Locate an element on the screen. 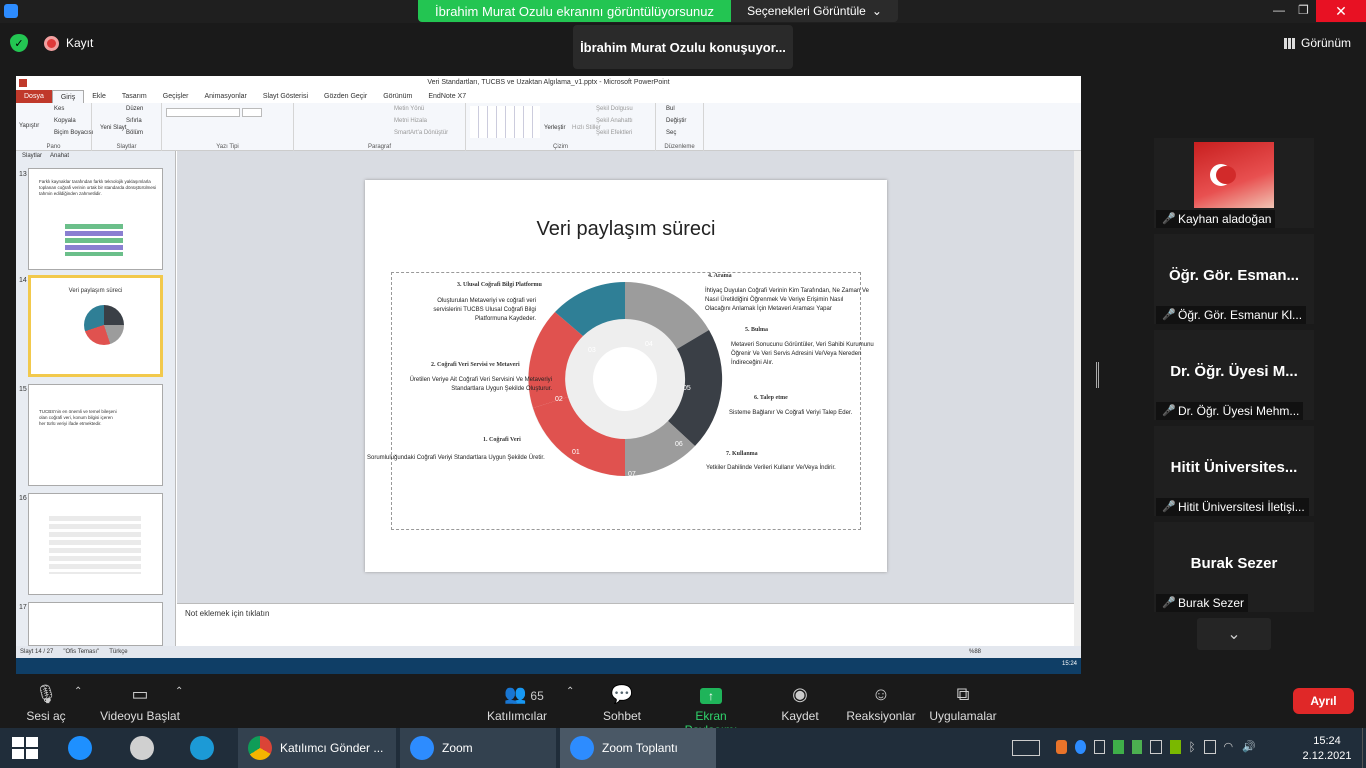 The width and height of the screenshot is (1366, 768). slides-label: Slaytlar is located at coordinates (126, 147).